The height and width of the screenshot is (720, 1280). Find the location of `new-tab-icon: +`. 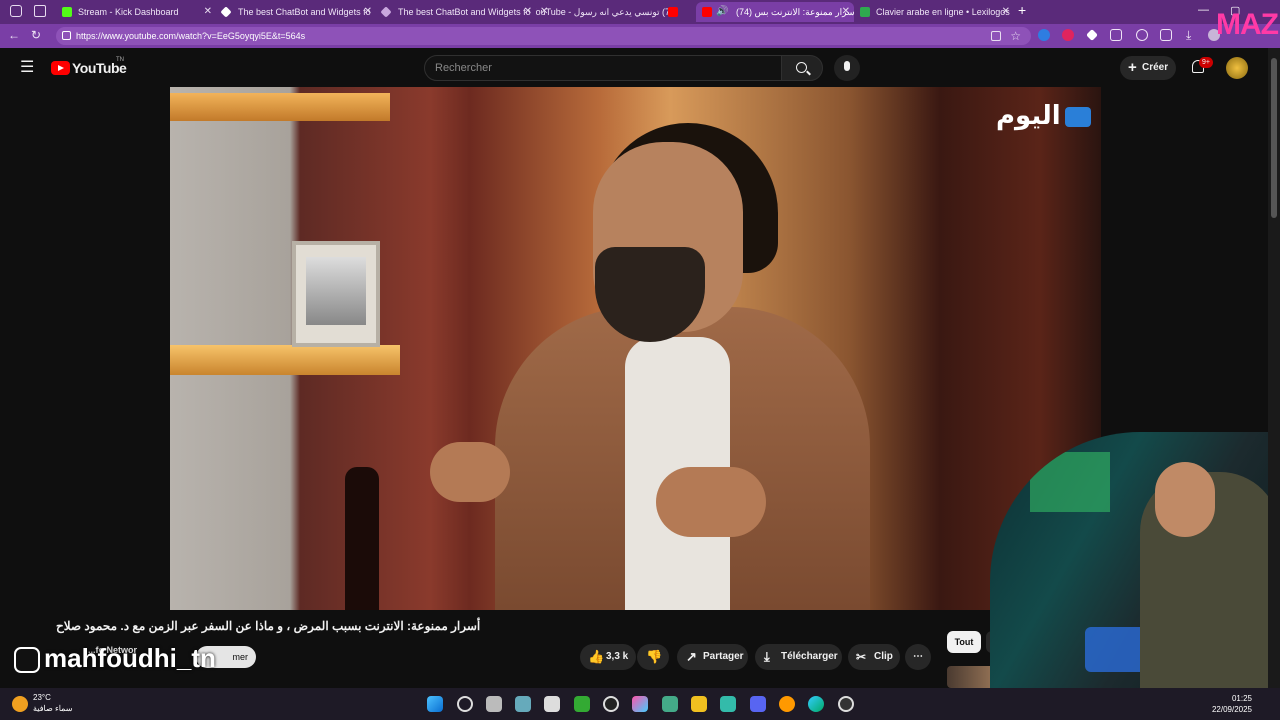

new-tab-icon: + is located at coordinates (1022, 10).